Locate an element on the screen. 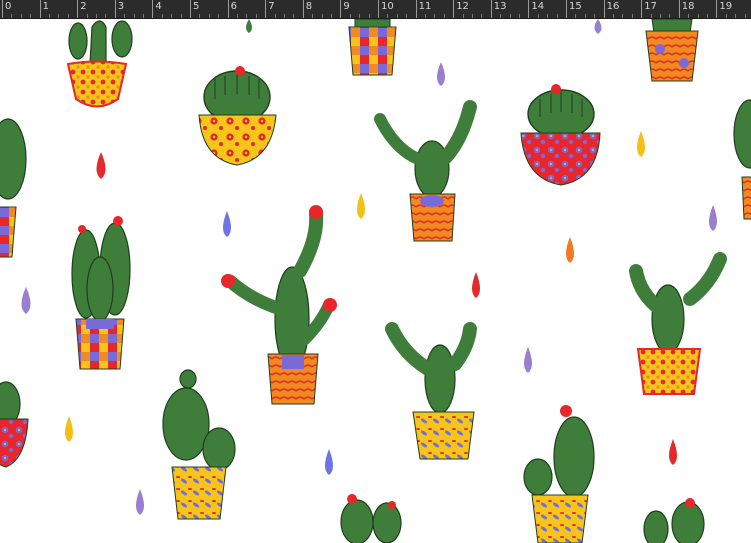 The width and height of the screenshot is (751, 543). ruler-tick-label: 0 is located at coordinates (8, 6).